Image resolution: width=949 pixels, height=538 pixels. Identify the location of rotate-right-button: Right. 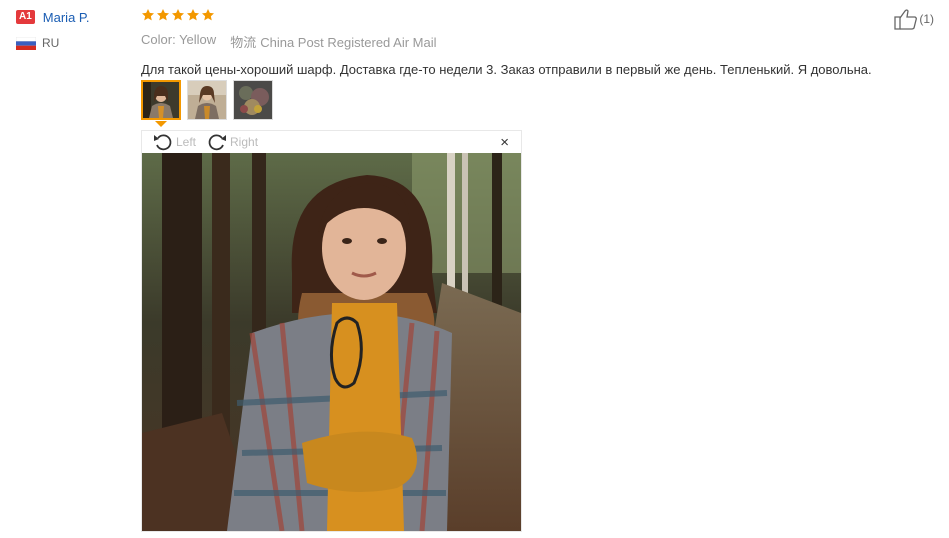
(232, 142).